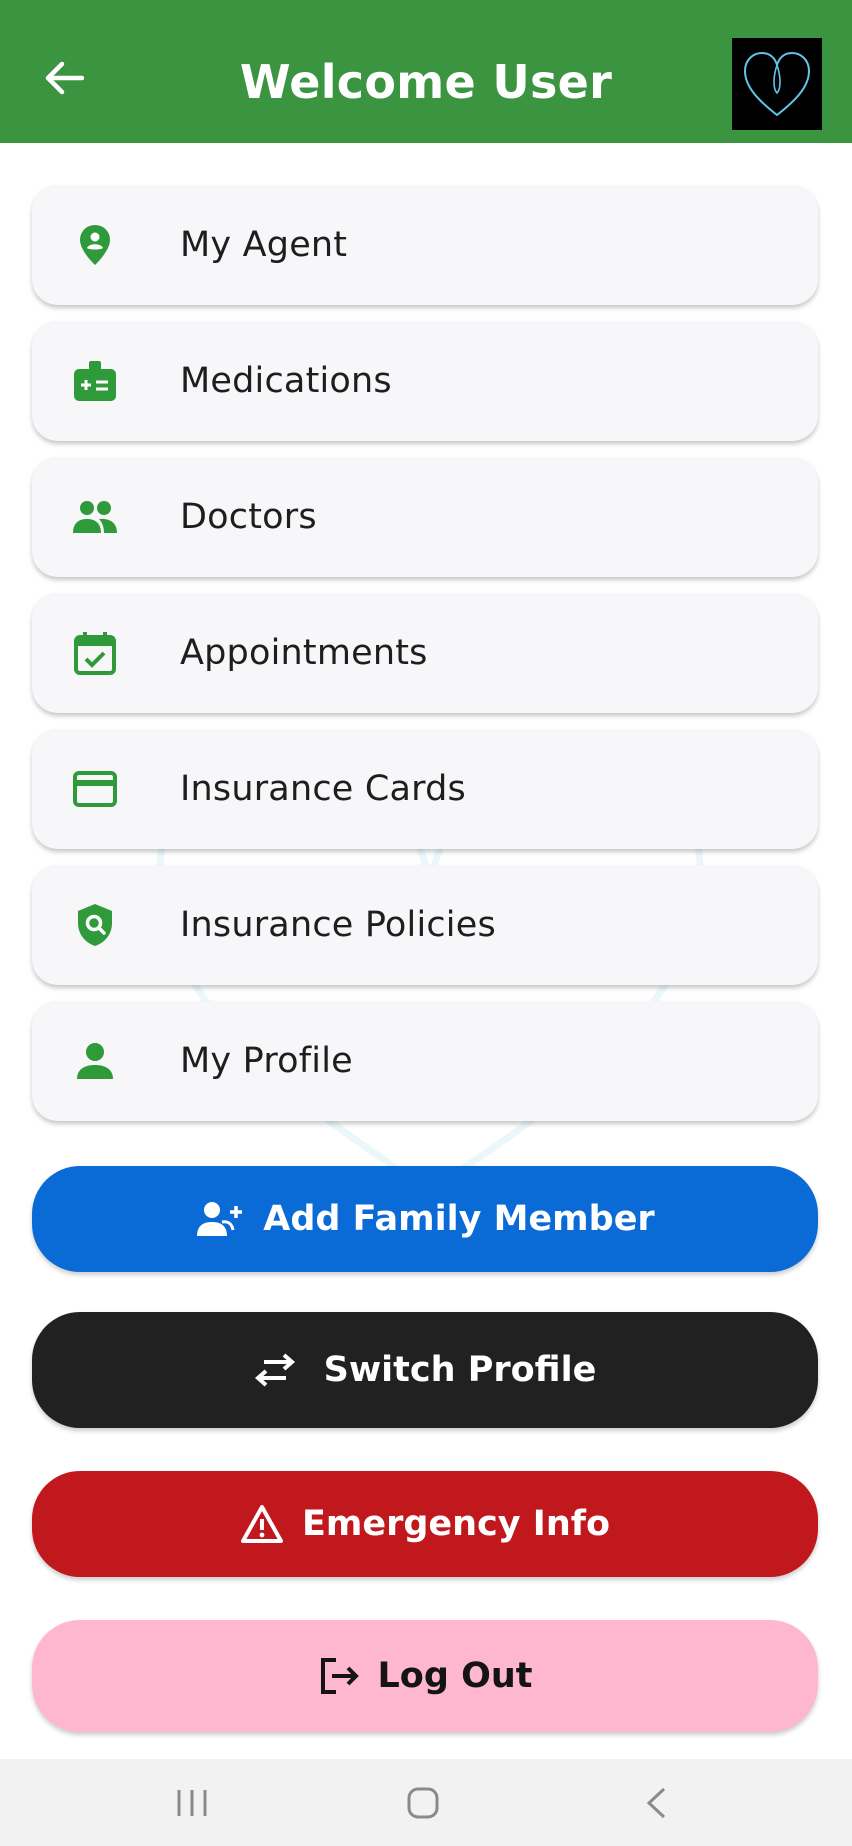  What do you see at coordinates (425, 381) in the screenshot?
I see `menu-item-medications: Medications` at bounding box center [425, 381].